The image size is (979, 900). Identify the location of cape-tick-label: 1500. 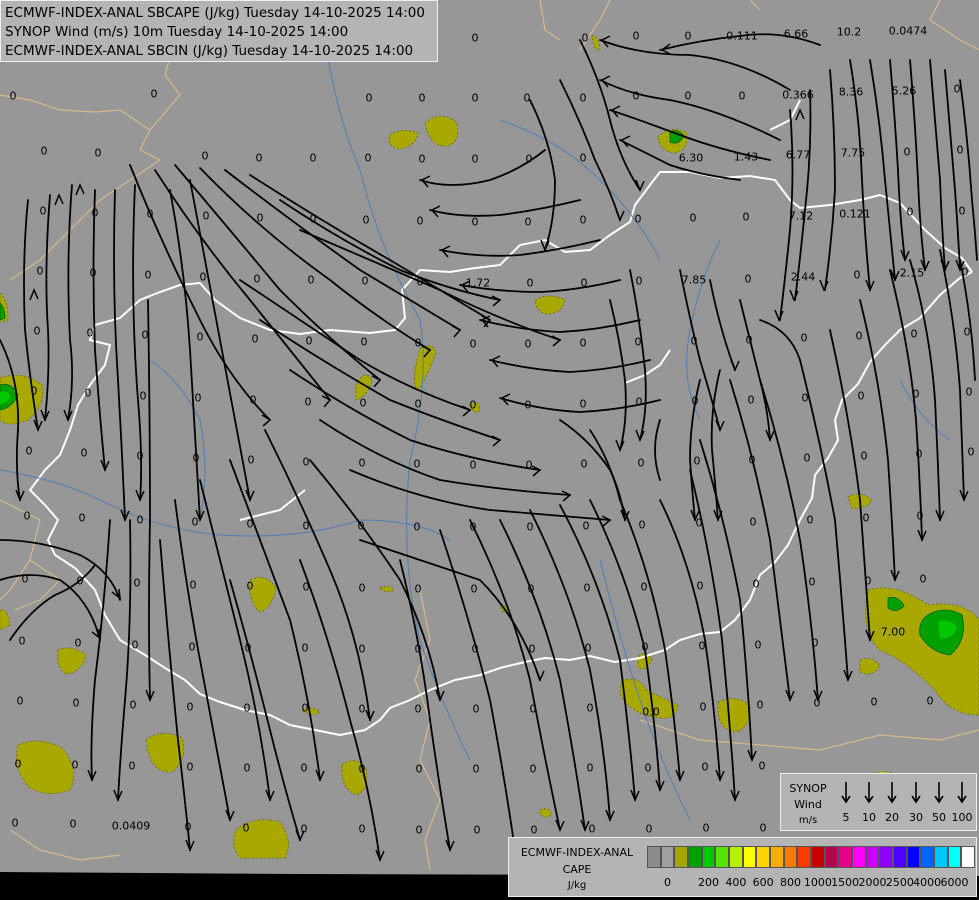
(845, 882).